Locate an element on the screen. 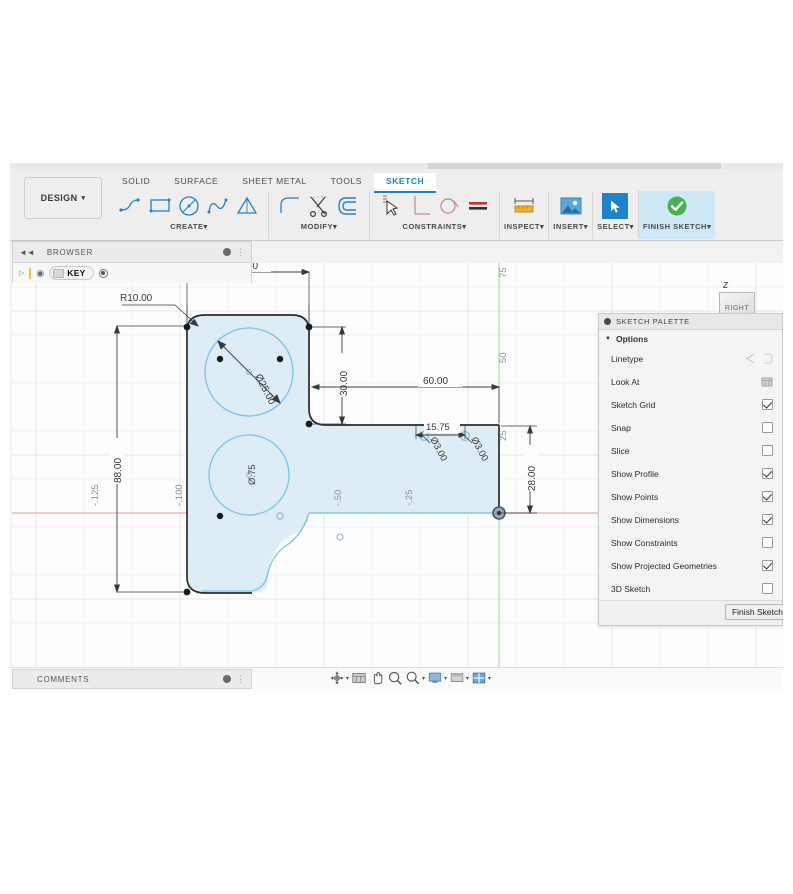  checkbox-slice is located at coordinates (767, 450).